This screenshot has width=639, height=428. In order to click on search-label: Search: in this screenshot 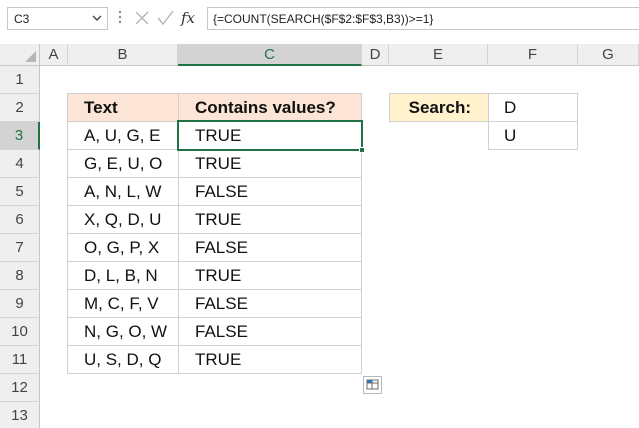, I will do `click(439, 107)`.